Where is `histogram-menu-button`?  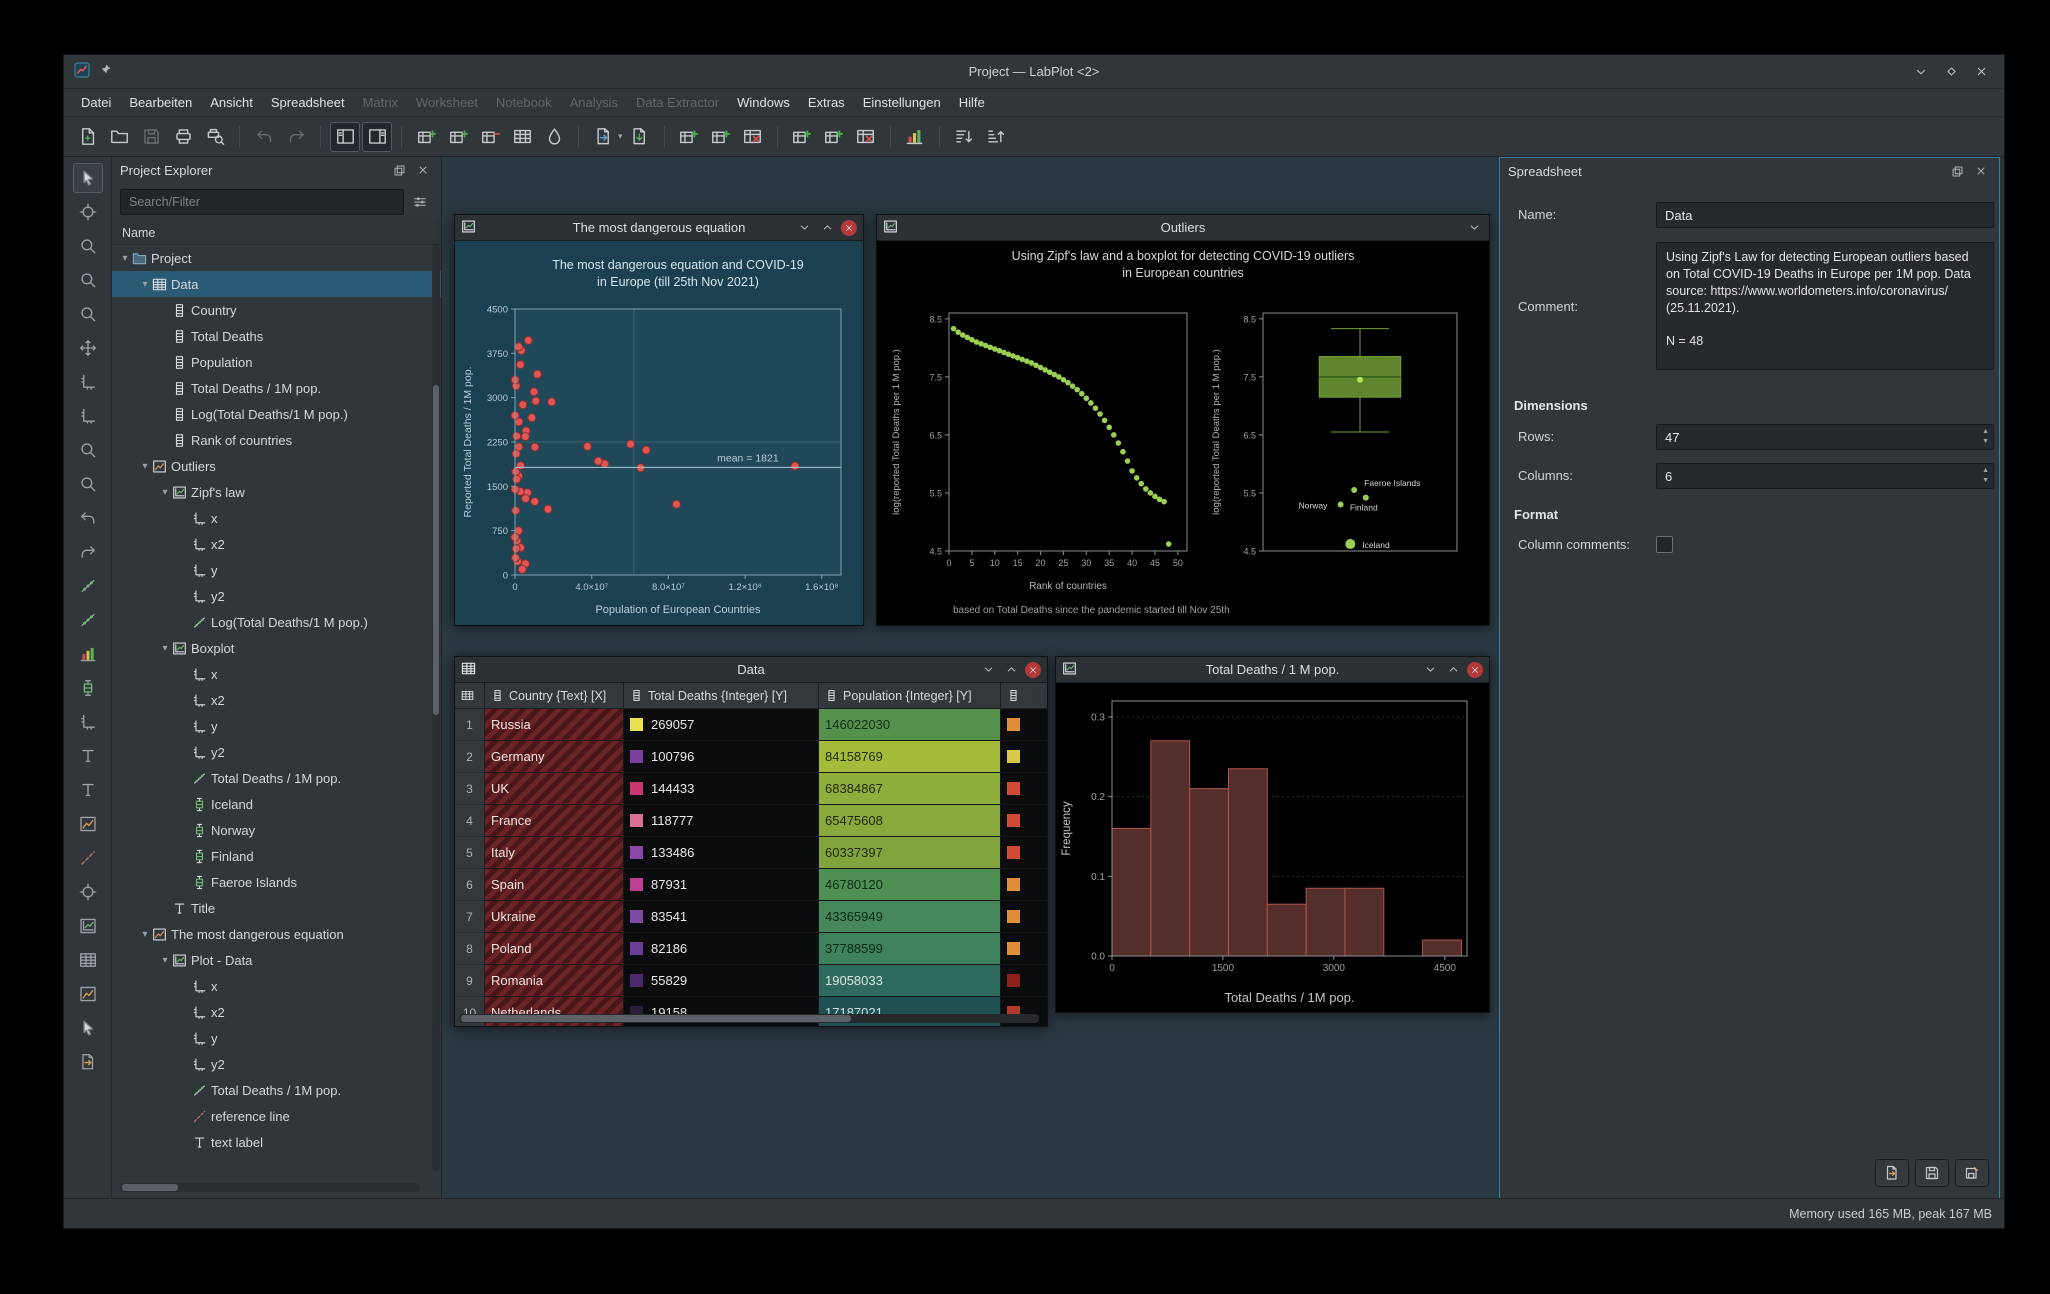 histogram-menu-button is located at coordinates (1430, 670).